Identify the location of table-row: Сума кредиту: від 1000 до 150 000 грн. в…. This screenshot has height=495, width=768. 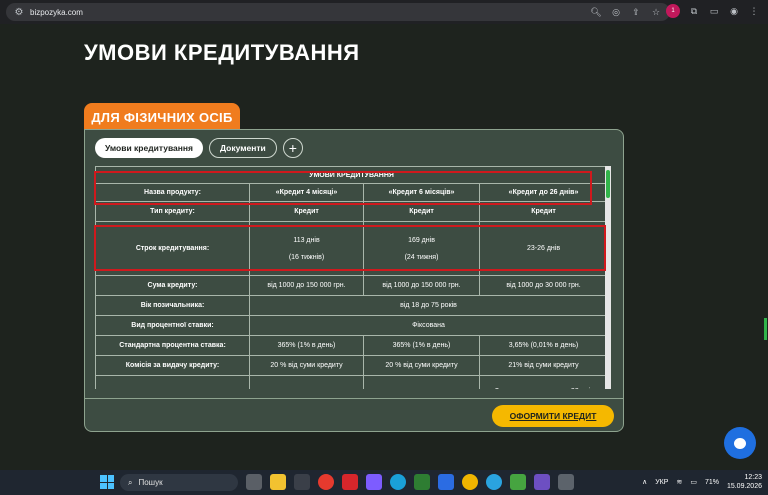
(352, 285).